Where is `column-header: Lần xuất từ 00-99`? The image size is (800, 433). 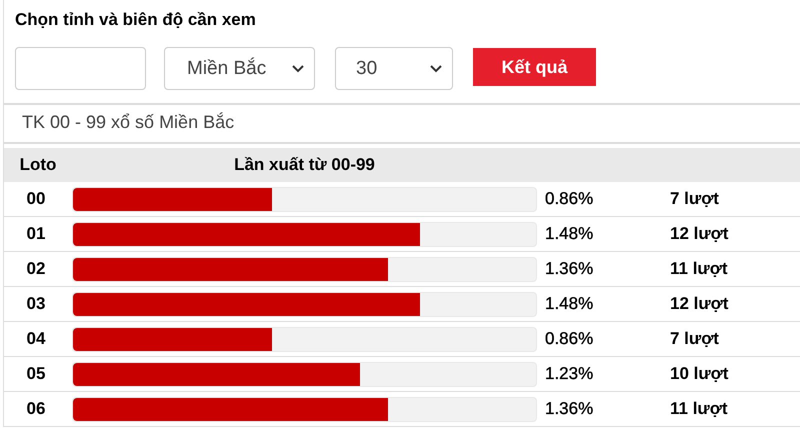
column-header: Lần xuất từ 00-99 is located at coordinates (304, 165).